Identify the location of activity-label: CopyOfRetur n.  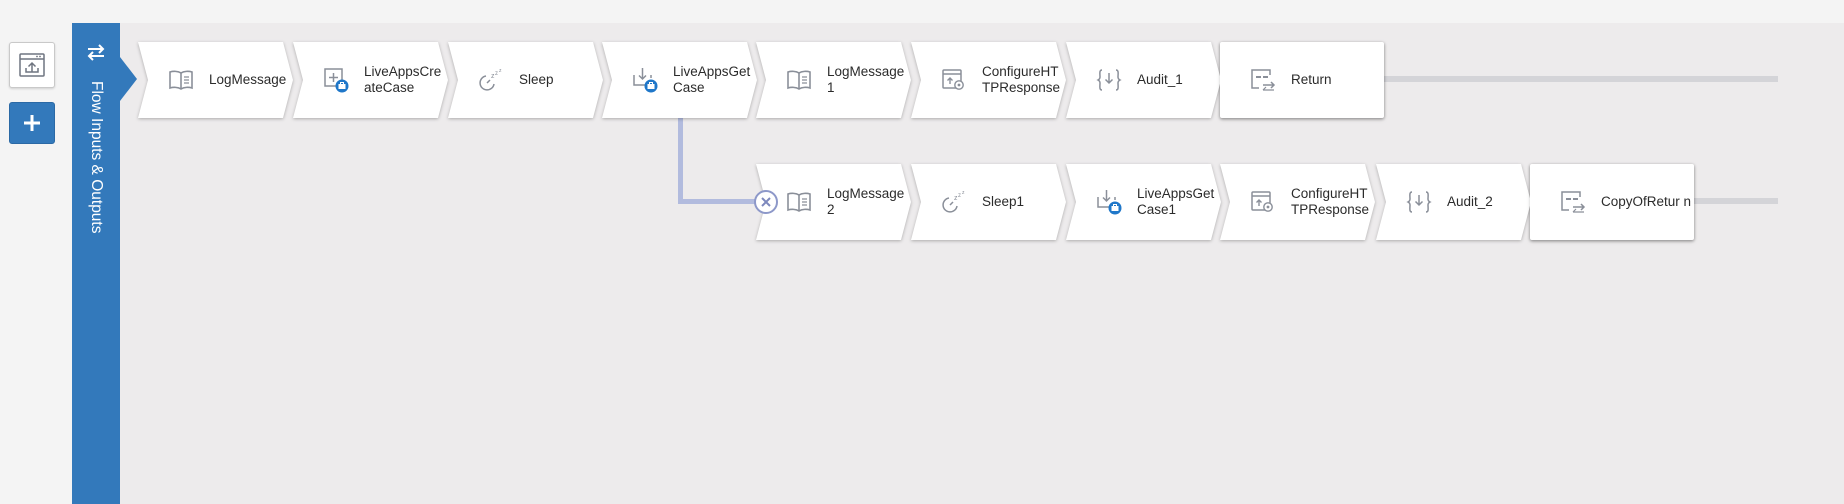
(1646, 201).